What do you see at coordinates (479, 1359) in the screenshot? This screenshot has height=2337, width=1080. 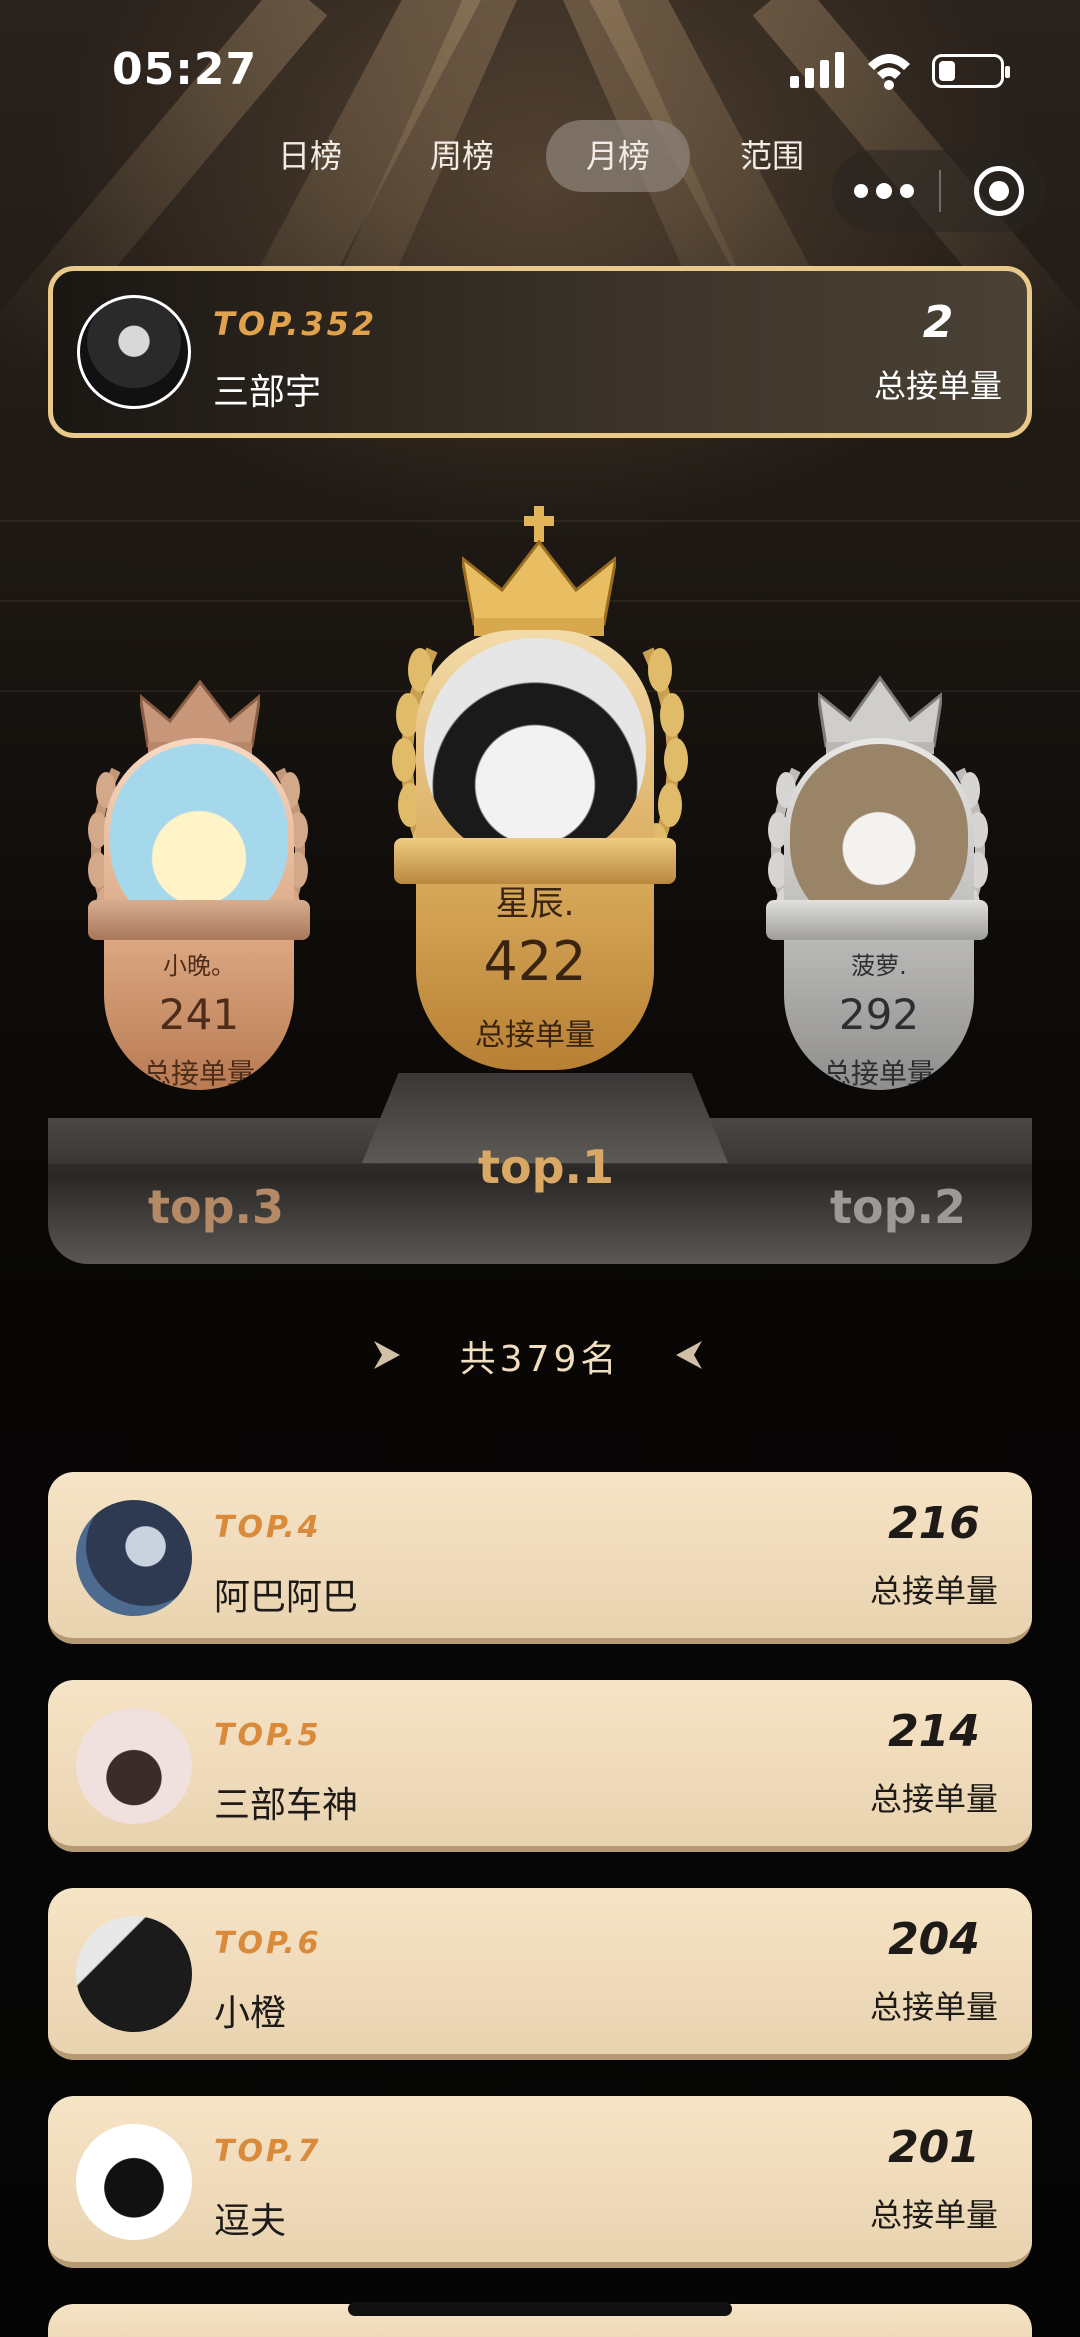 I see `total-prefix: 共` at bounding box center [479, 1359].